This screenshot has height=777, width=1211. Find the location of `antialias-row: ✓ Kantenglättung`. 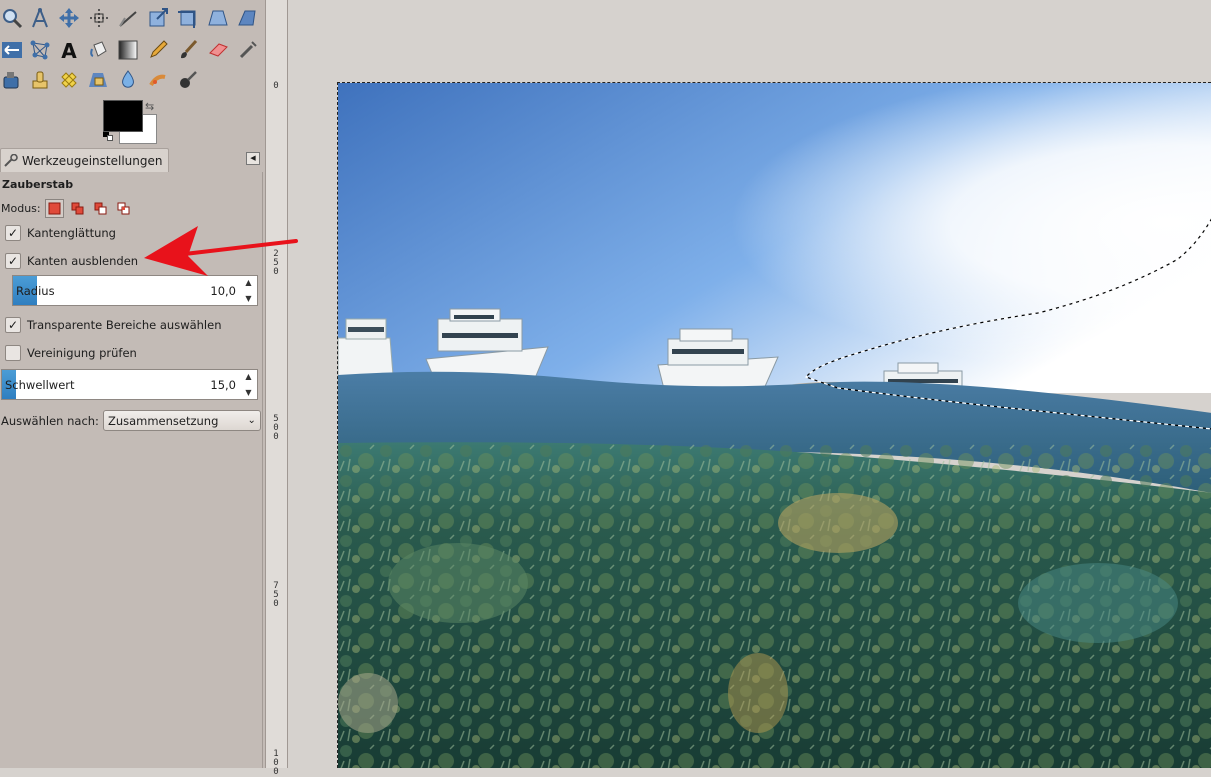

antialias-row: ✓ Kantenglättung is located at coordinates (60, 233).